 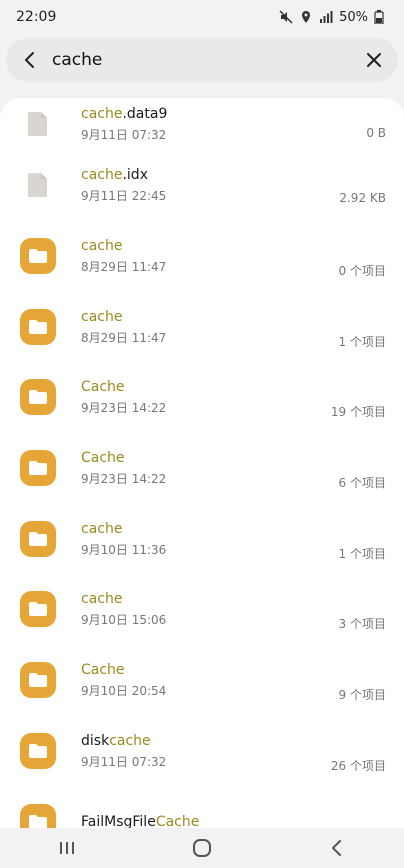 I want to click on item-size: 0 个项目, so click(x=362, y=271).